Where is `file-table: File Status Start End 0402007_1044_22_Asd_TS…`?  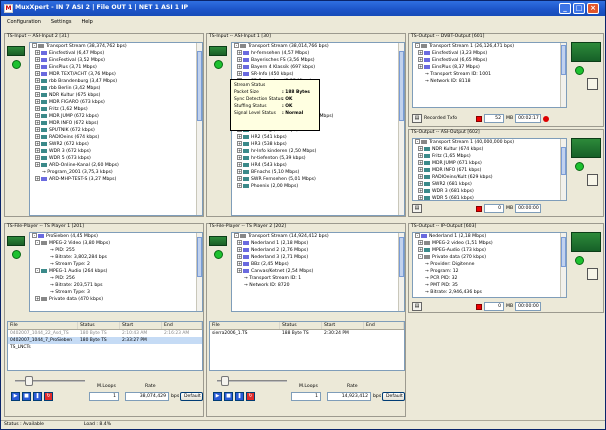
file-table: File Status Start End 0402007_1044_22_Asd_TS… is located at coordinates (105, 346).